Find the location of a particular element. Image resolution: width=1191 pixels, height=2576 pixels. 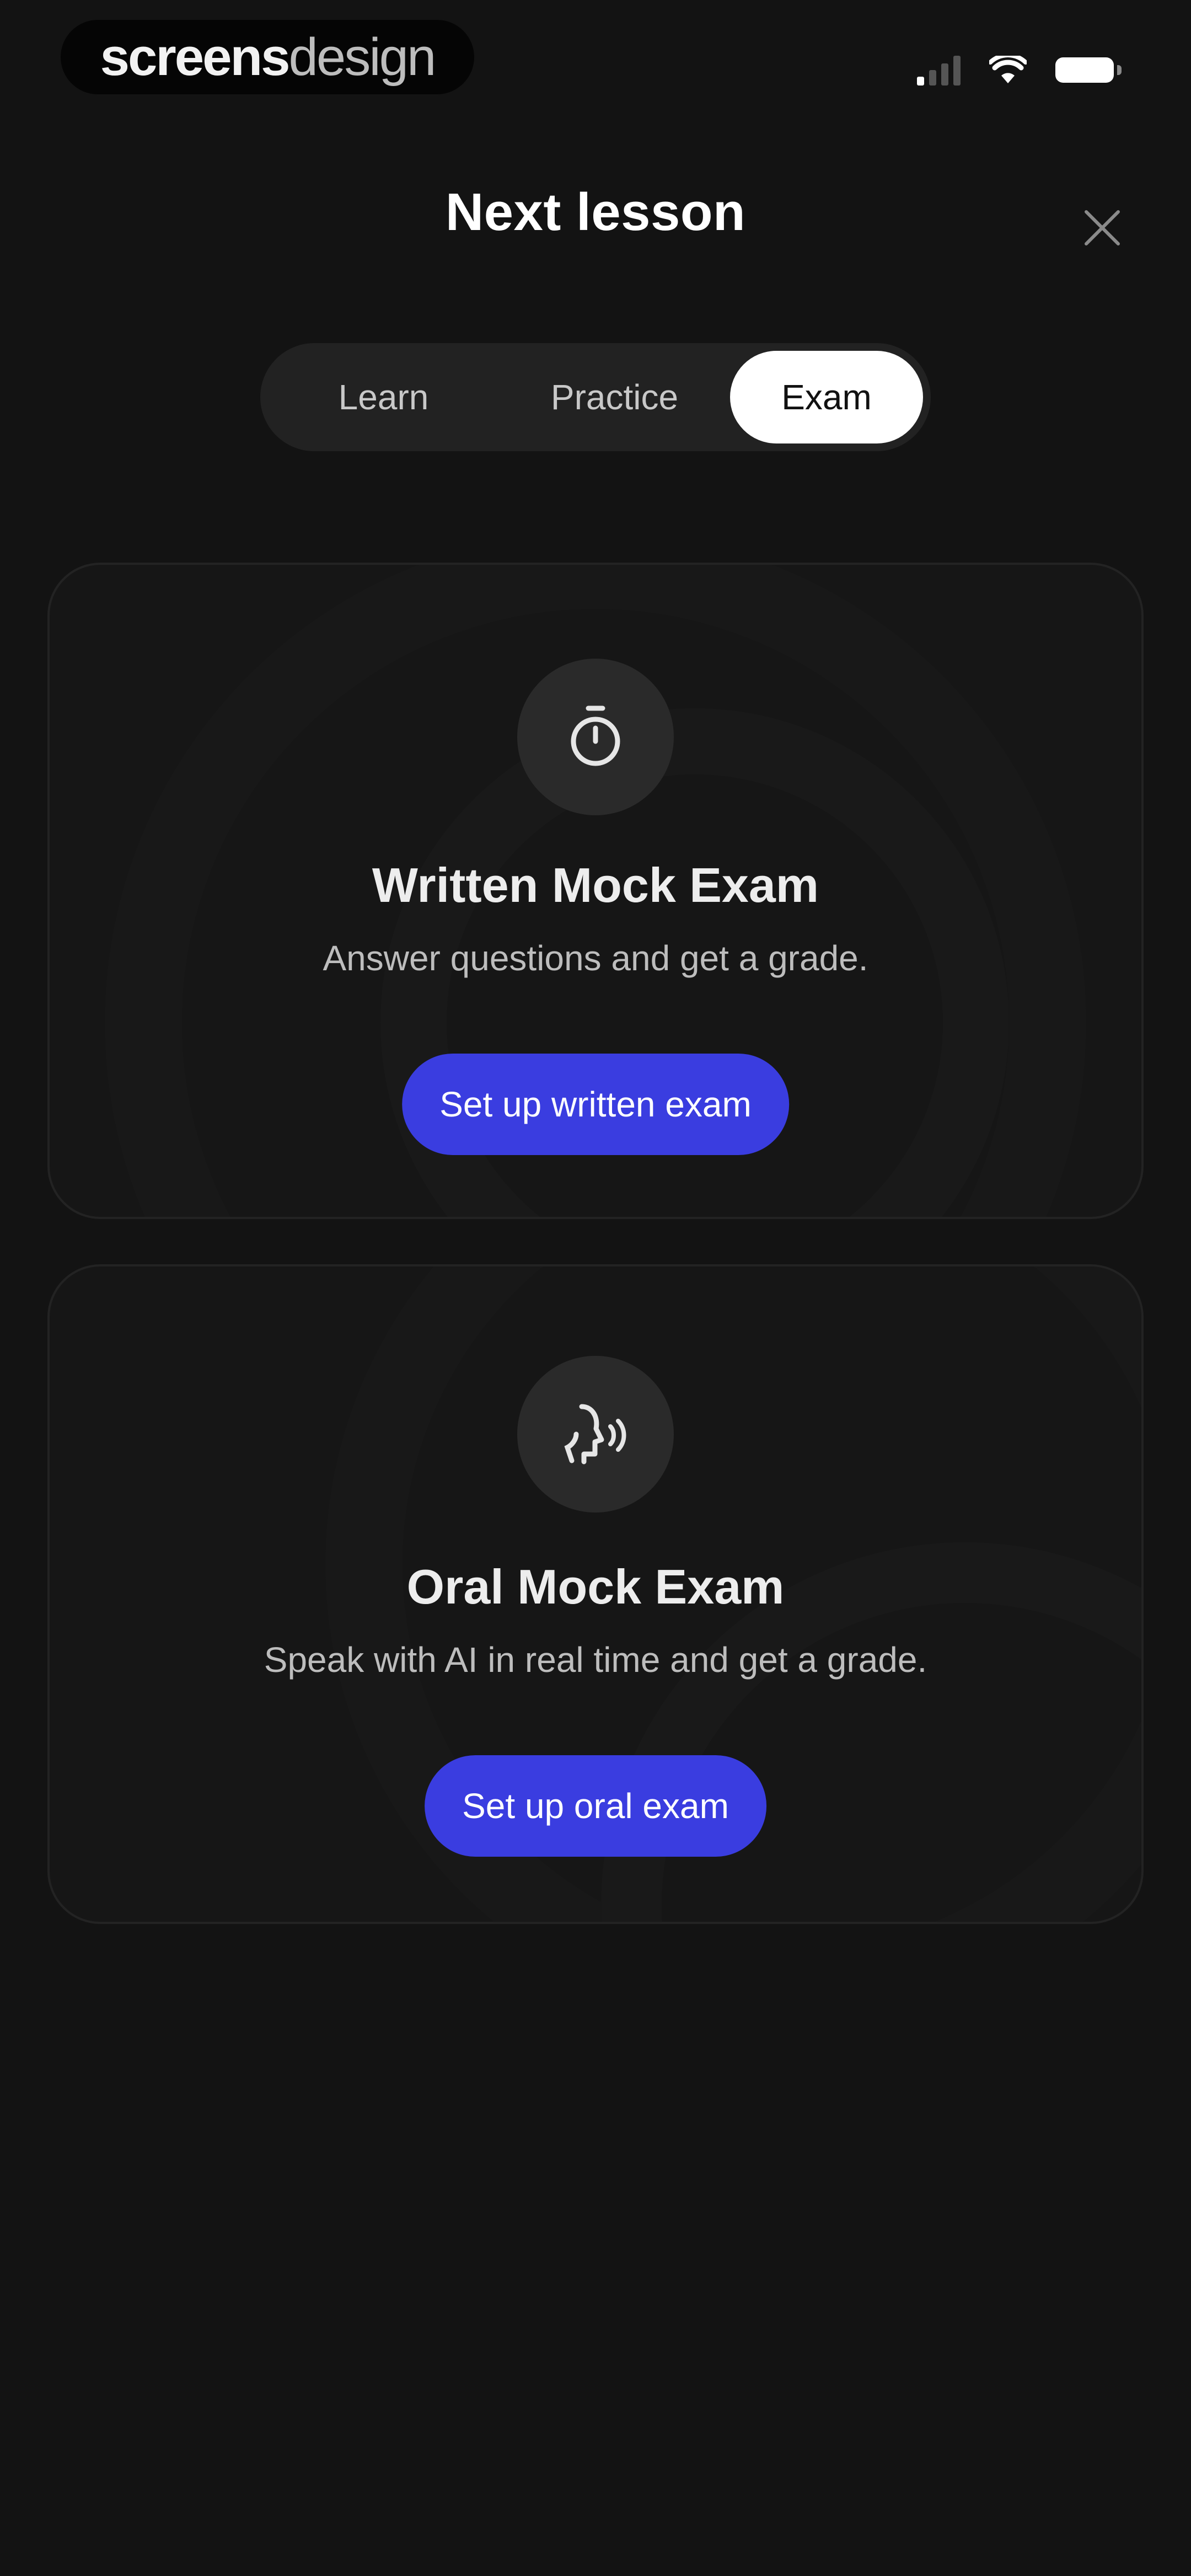

speaking-head-icon is located at coordinates (595, 1434).